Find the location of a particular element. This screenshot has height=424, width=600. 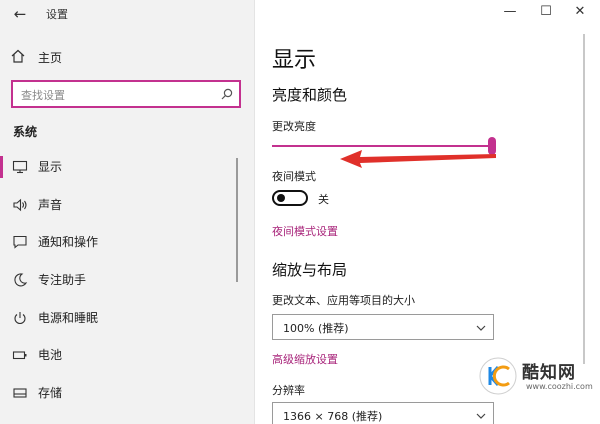

maximize-button: ☐ is located at coordinates (546, 12).